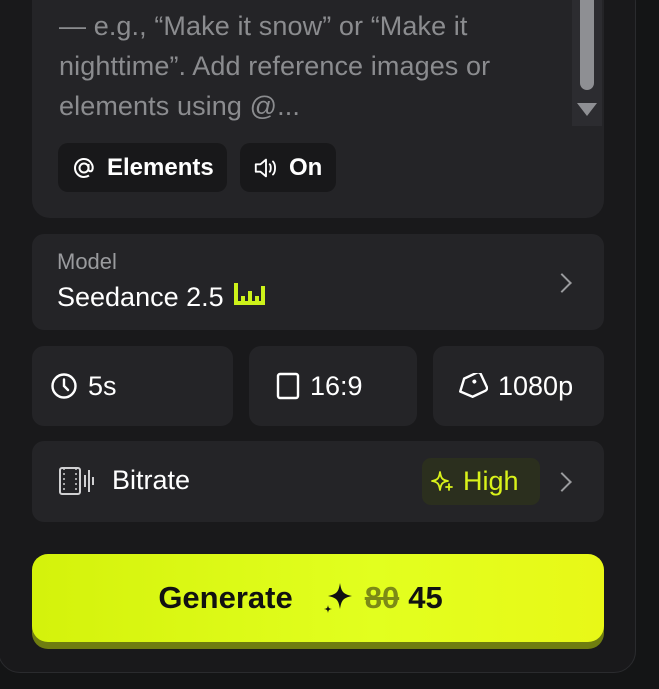 Image resolution: width=659 pixels, height=689 pixels. What do you see at coordinates (132, 386) in the screenshot?
I see `duration-button: 5s` at bounding box center [132, 386].